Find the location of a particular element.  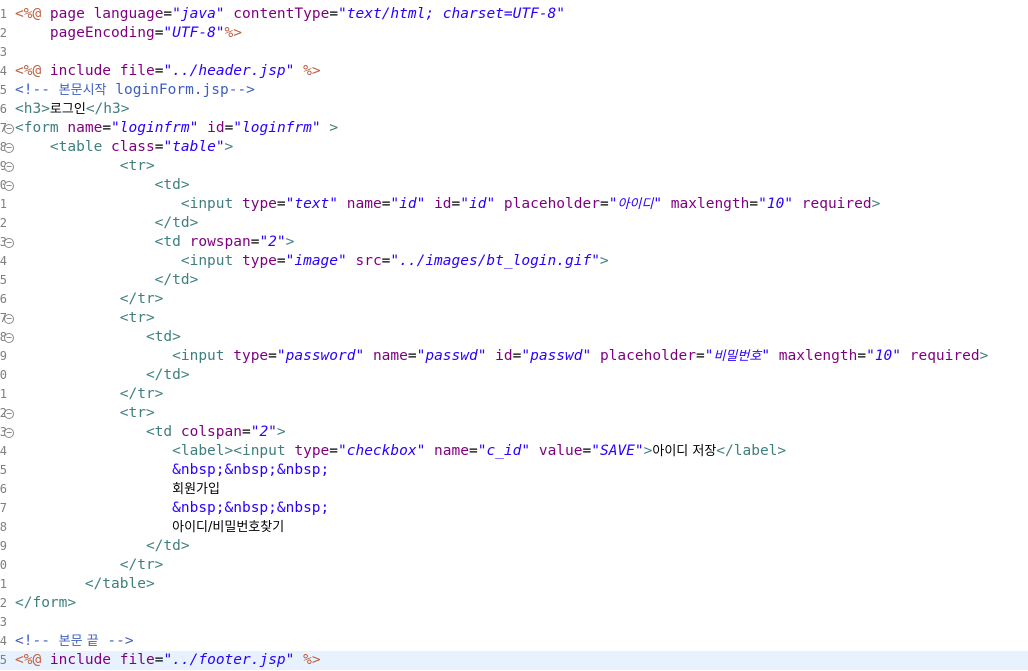

code-text: <!-- 본문시작 loginForm.jsp--> is located at coordinates (135, 90).